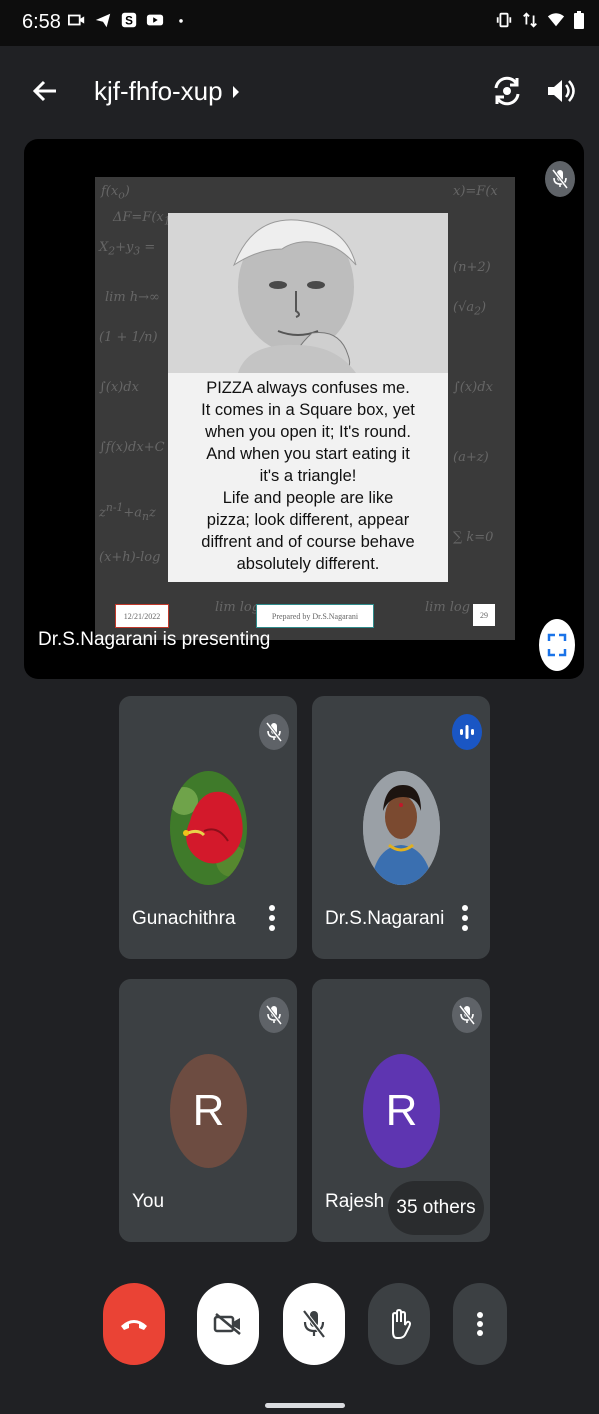 The width and height of the screenshot is (599, 1414). Describe the element at coordinates (385, 918) in the screenshot. I see `participant-name: Dr.S.Nagarani` at that location.